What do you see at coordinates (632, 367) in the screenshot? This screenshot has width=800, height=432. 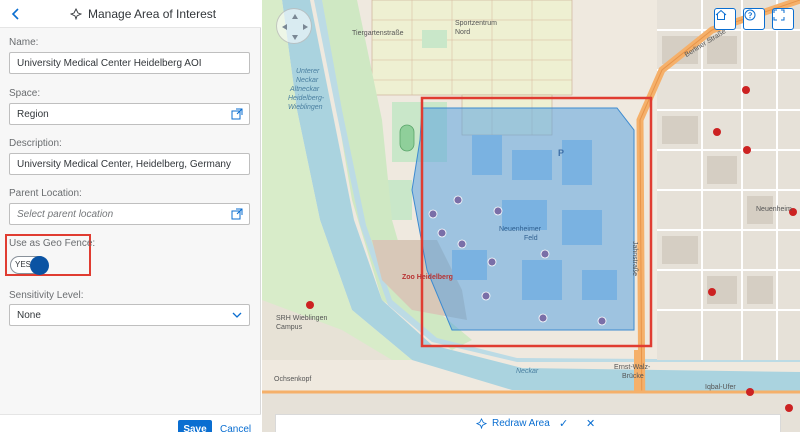 I see `label-ernst: Ernst-Walz-` at bounding box center [632, 367].